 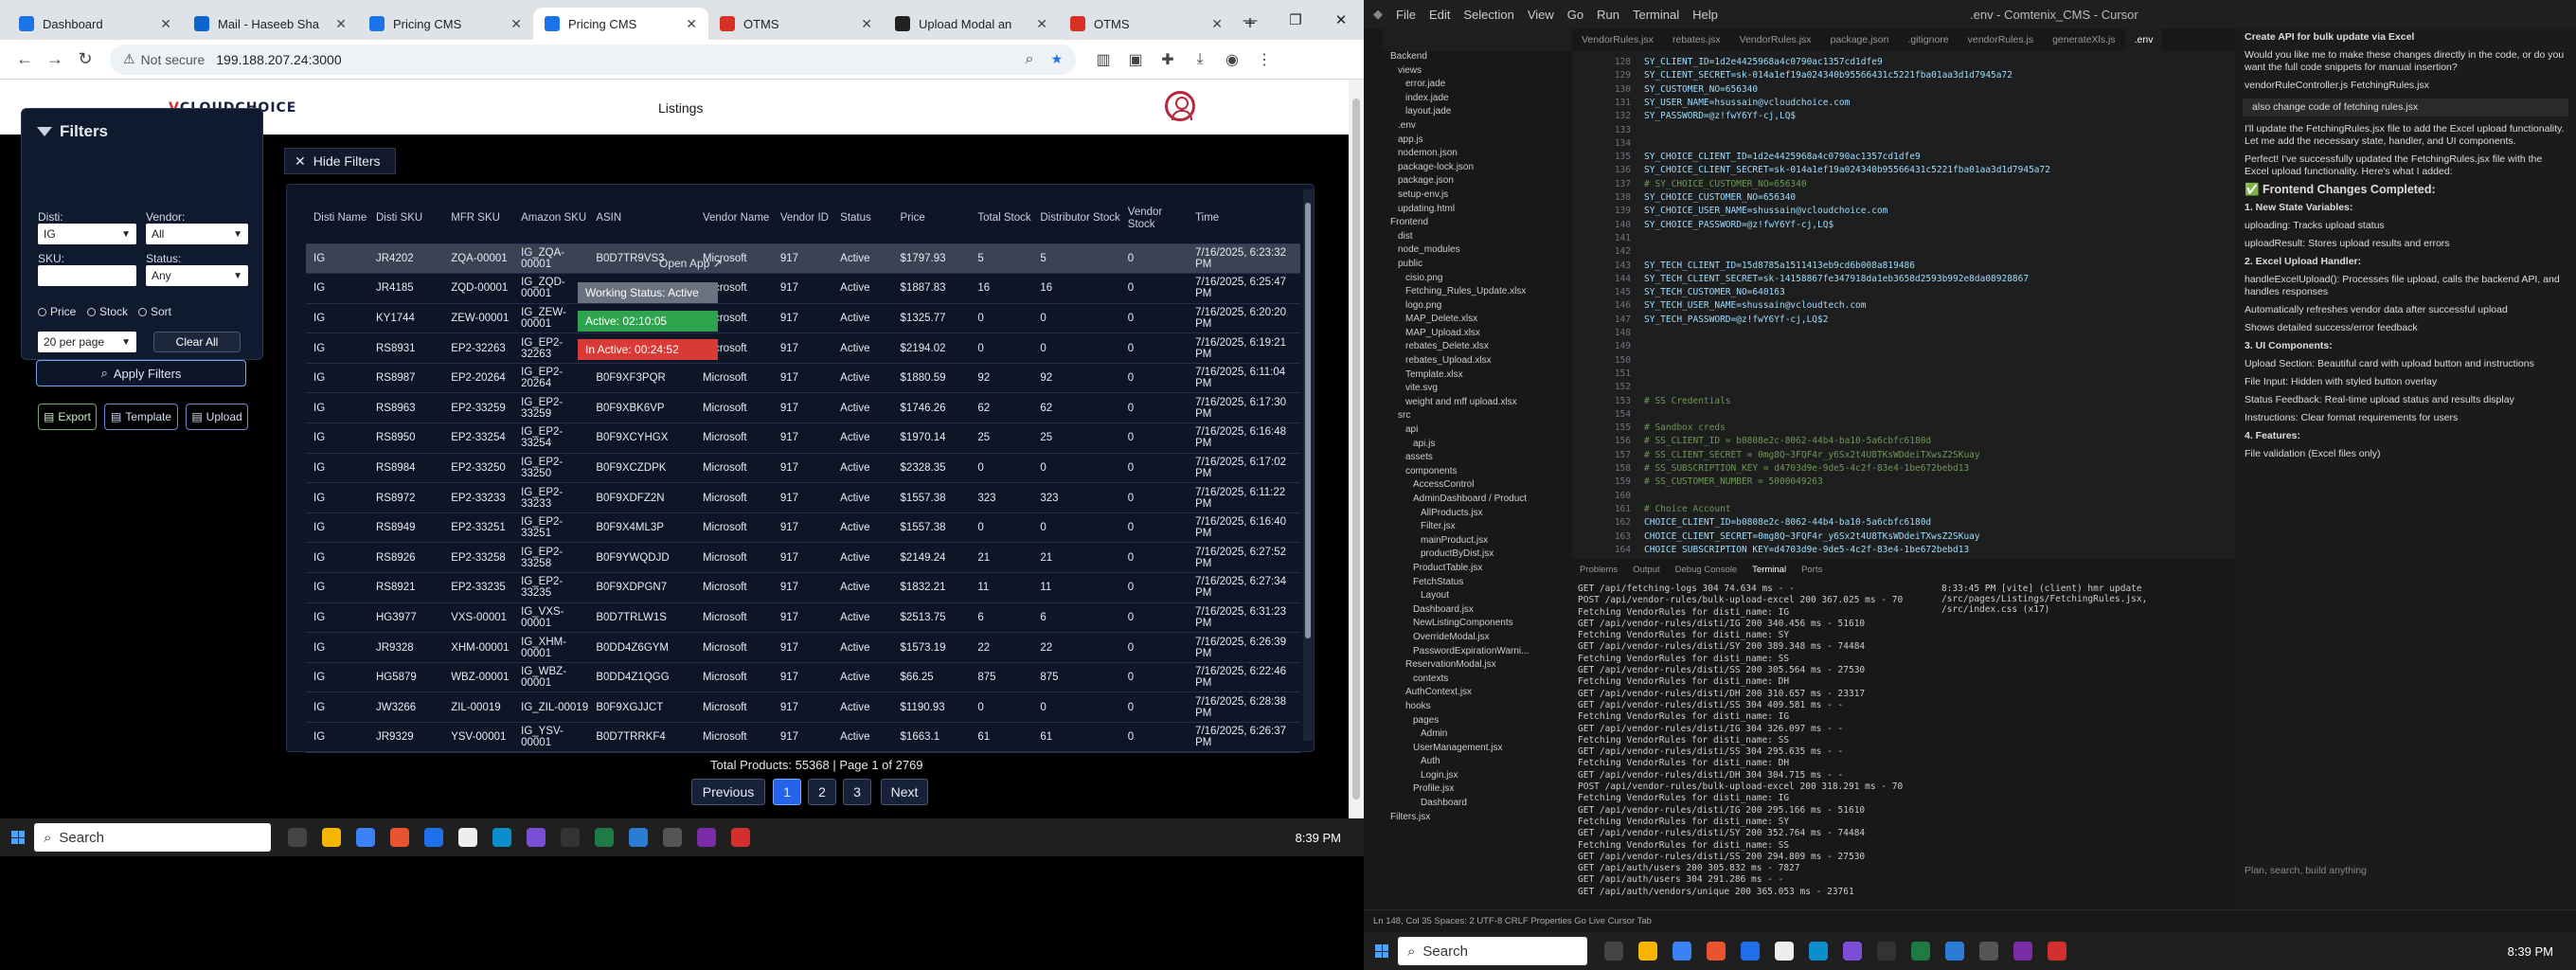 What do you see at coordinates (1154, 219) in the screenshot?
I see `column-header: Vendor Stock` at bounding box center [1154, 219].